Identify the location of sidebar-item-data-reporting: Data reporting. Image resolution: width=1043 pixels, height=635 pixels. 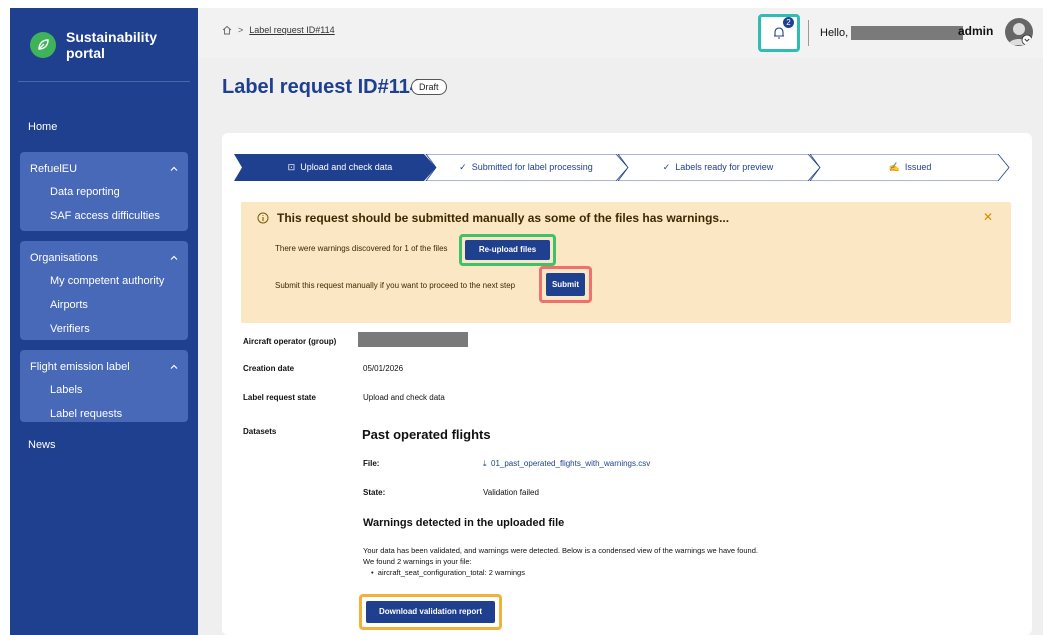
(104, 192).